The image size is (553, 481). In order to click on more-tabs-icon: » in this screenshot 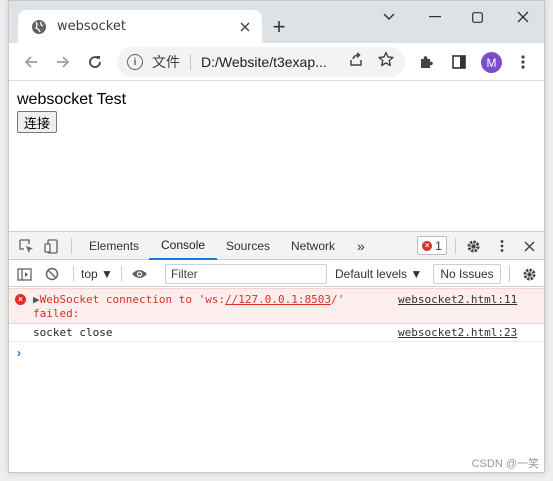, I will do `click(361, 246)`.